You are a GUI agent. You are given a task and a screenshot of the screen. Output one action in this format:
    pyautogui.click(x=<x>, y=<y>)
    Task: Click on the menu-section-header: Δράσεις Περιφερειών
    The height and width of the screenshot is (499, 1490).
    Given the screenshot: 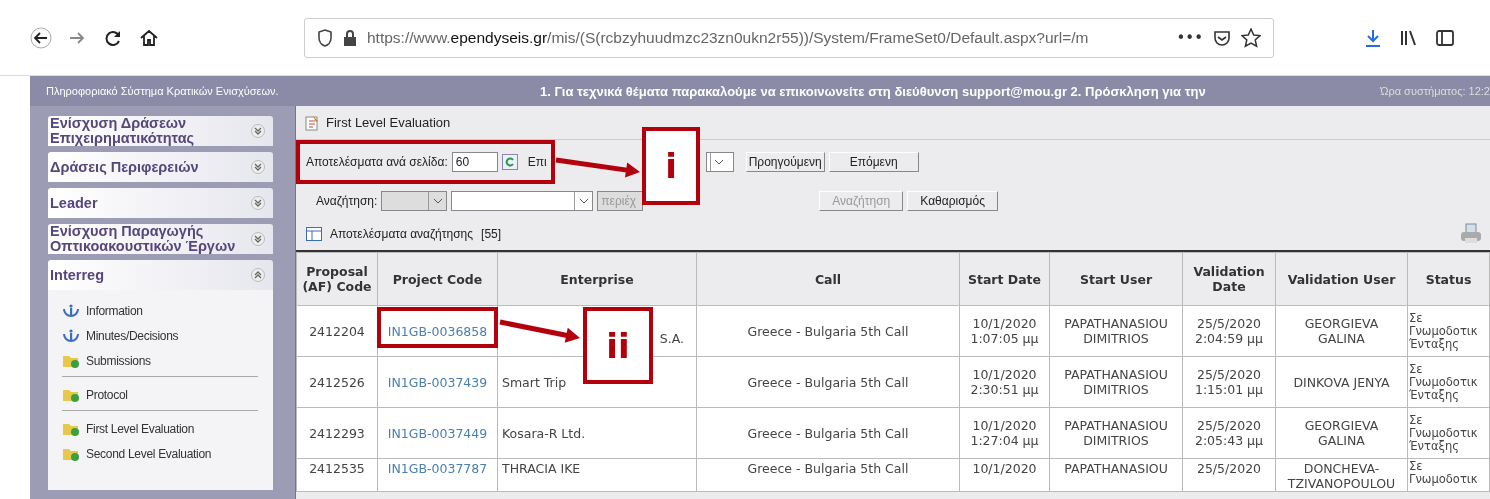 What is the action you would take?
    pyautogui.click(x=160, y=167)
    